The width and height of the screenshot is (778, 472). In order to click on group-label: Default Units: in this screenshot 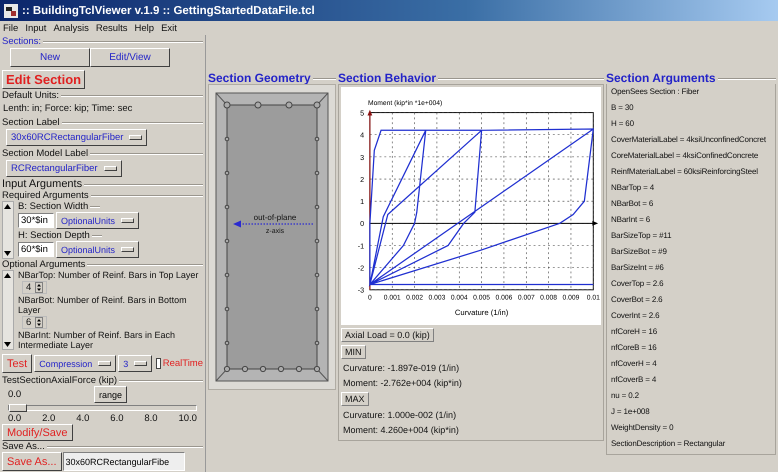, I will do `click(31, 95)`.